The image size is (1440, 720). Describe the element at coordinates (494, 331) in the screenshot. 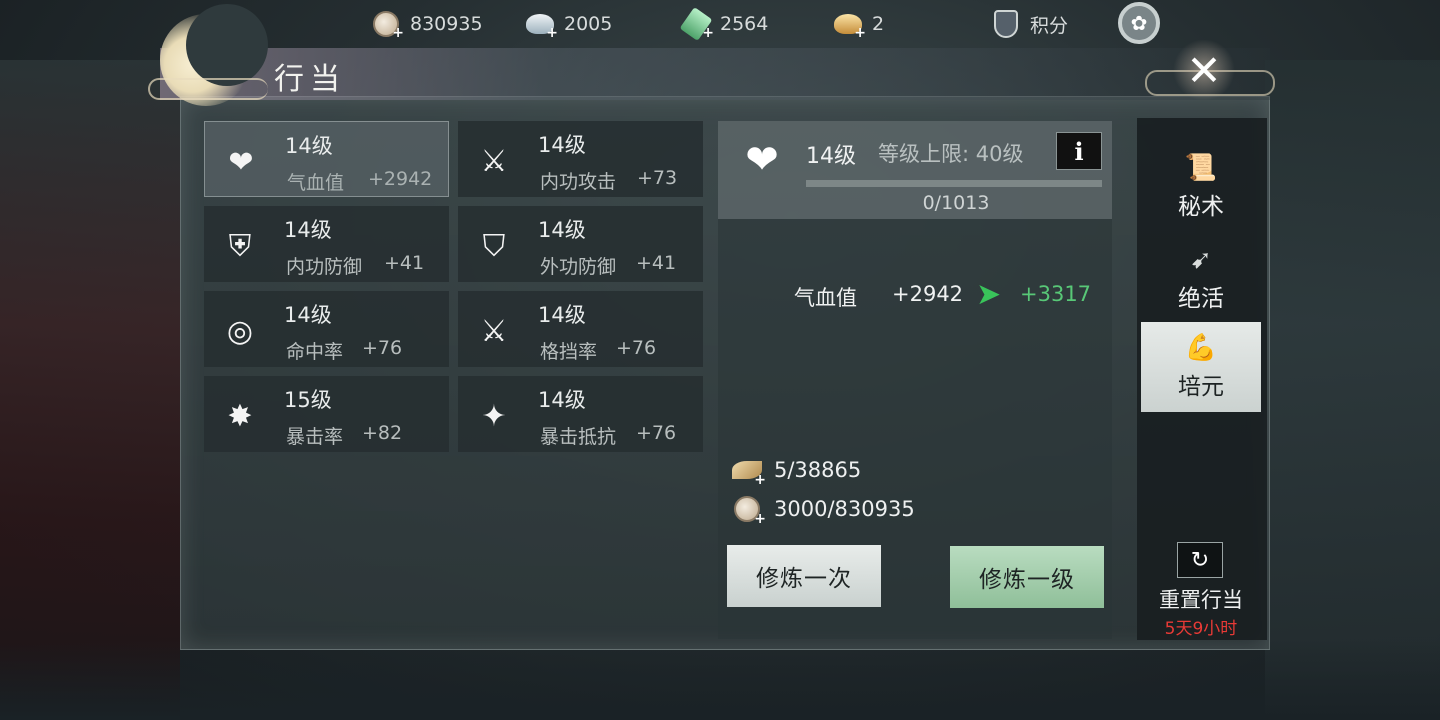

I see `crossed-swords-icon: ⚔` at that location.